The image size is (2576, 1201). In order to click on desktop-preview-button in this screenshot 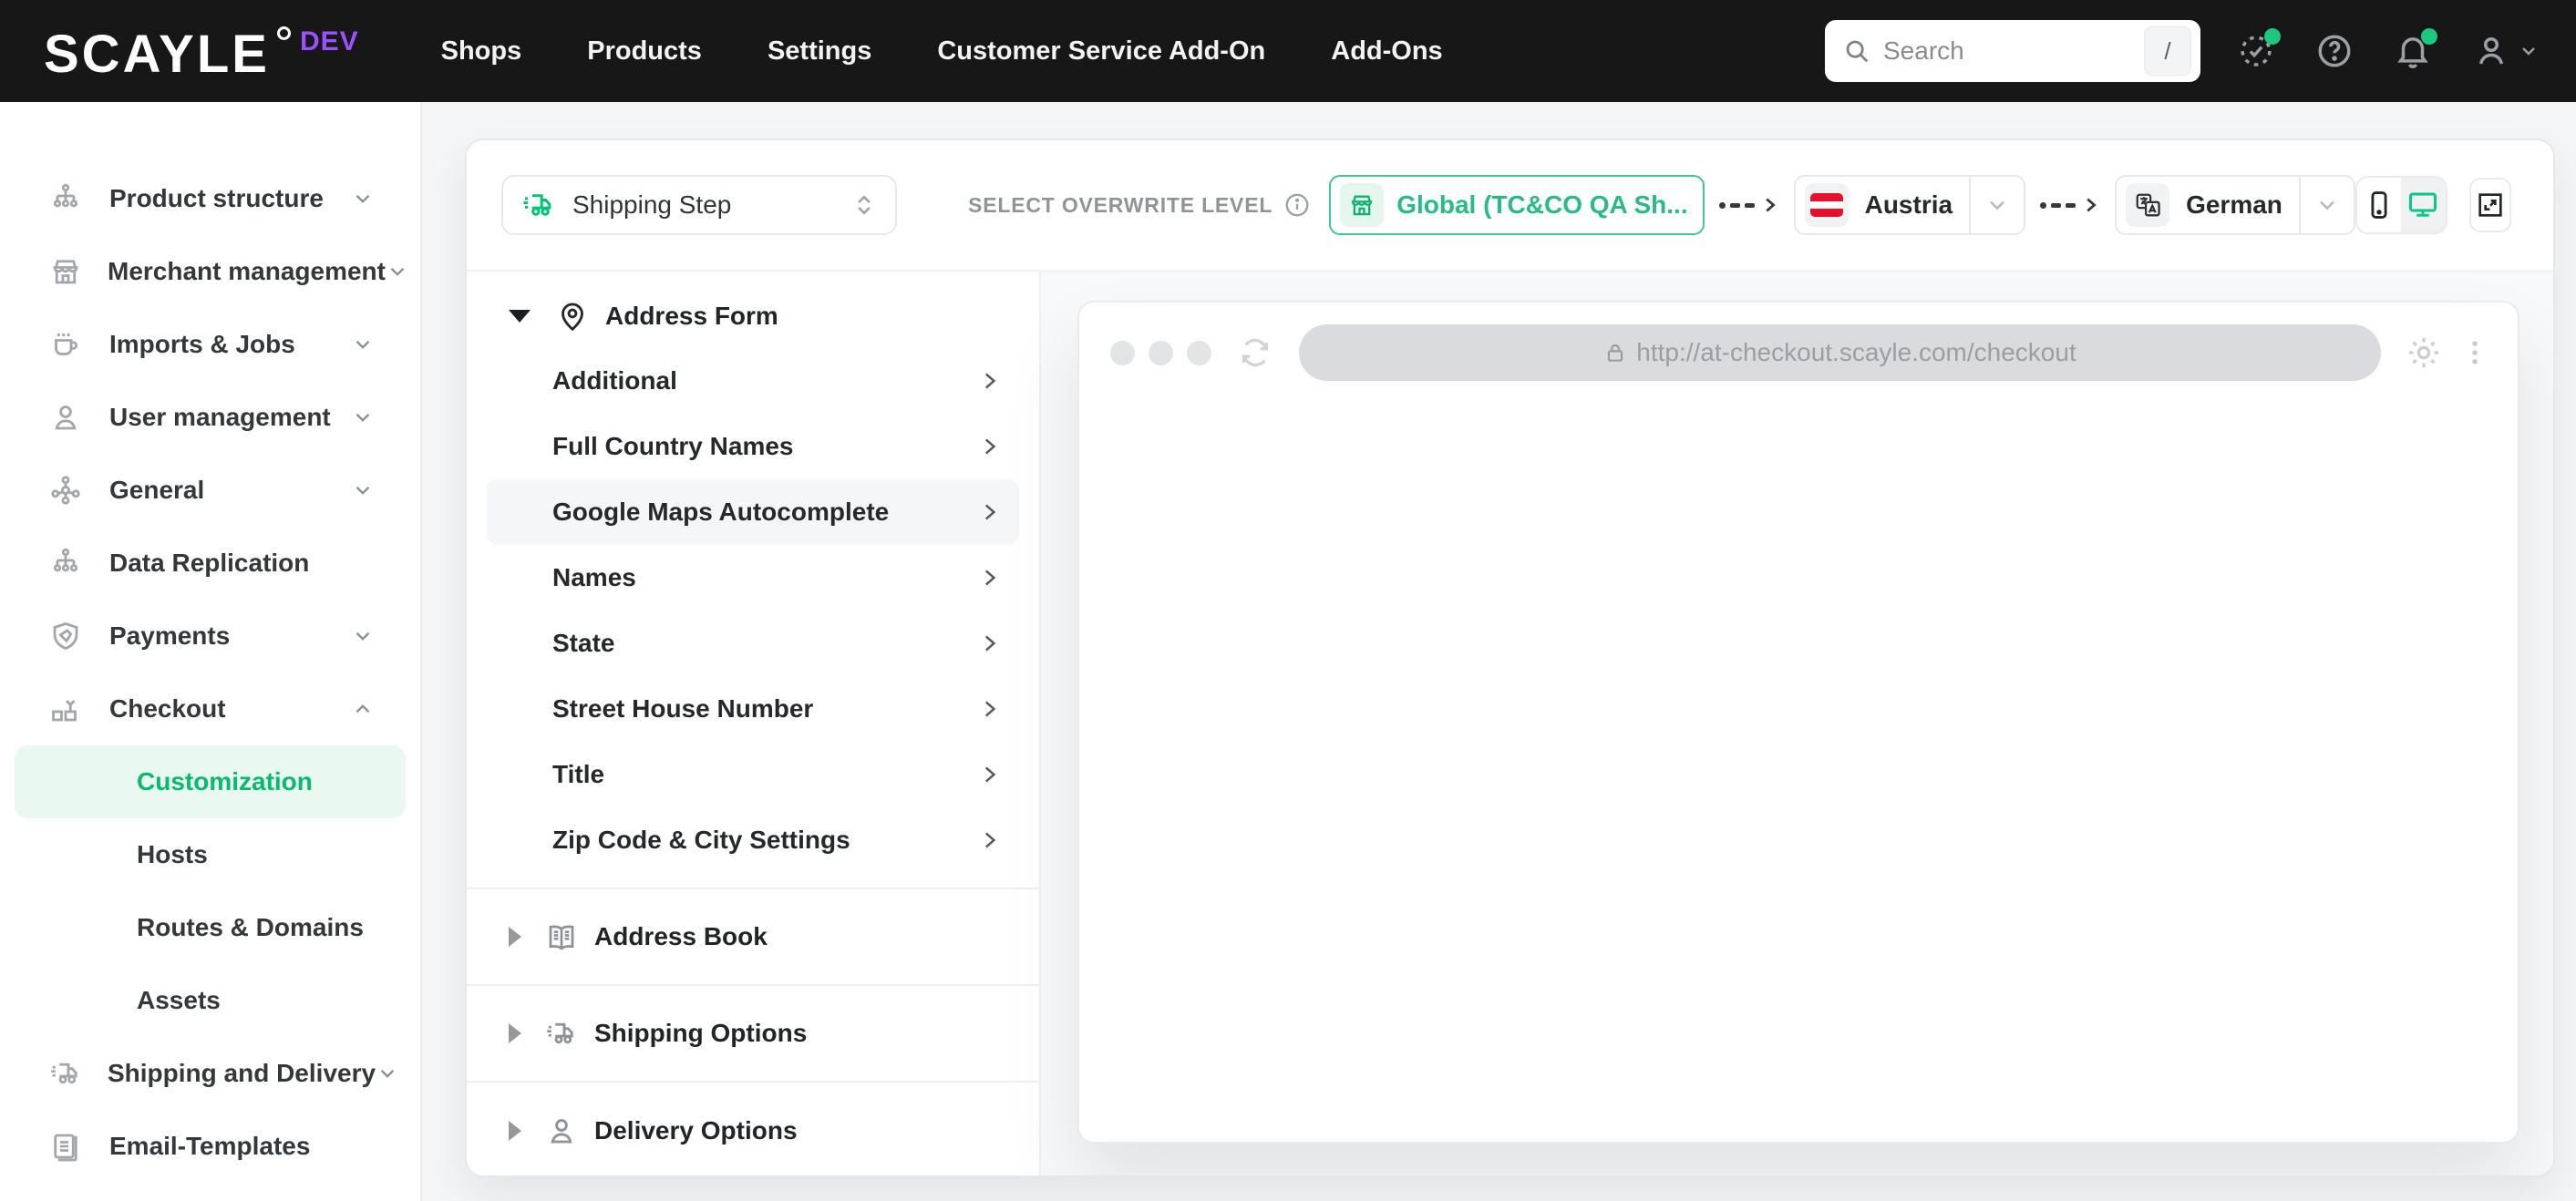, I will do `click(2423, 205)`.